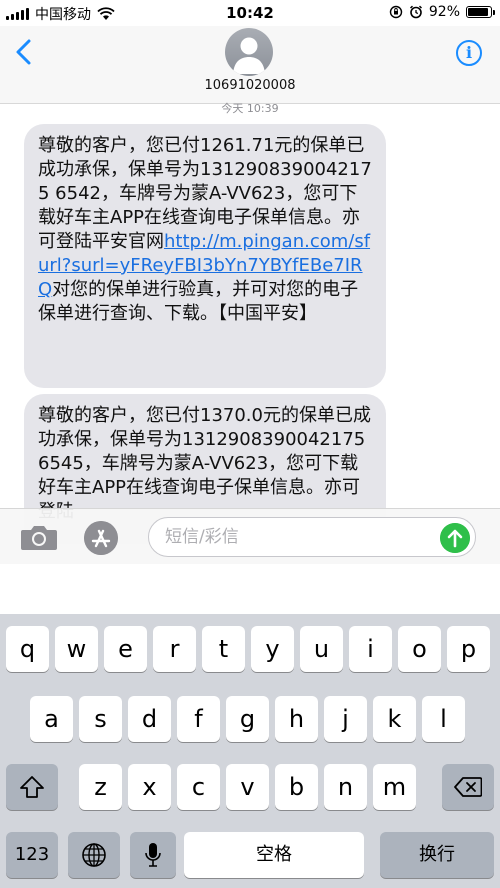 This screenshot has width=500, height=888. I want to click on space-key: 空格, so click(274, 855).